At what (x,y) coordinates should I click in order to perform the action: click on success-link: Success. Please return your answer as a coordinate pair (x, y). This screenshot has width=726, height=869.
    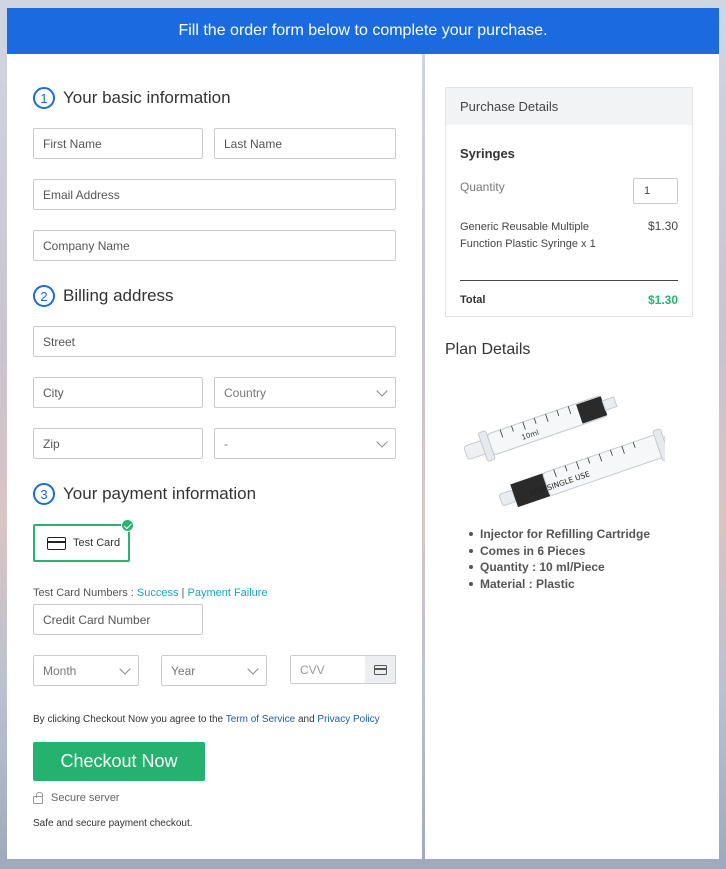
    Looking at the image, I should click on (158, 593).